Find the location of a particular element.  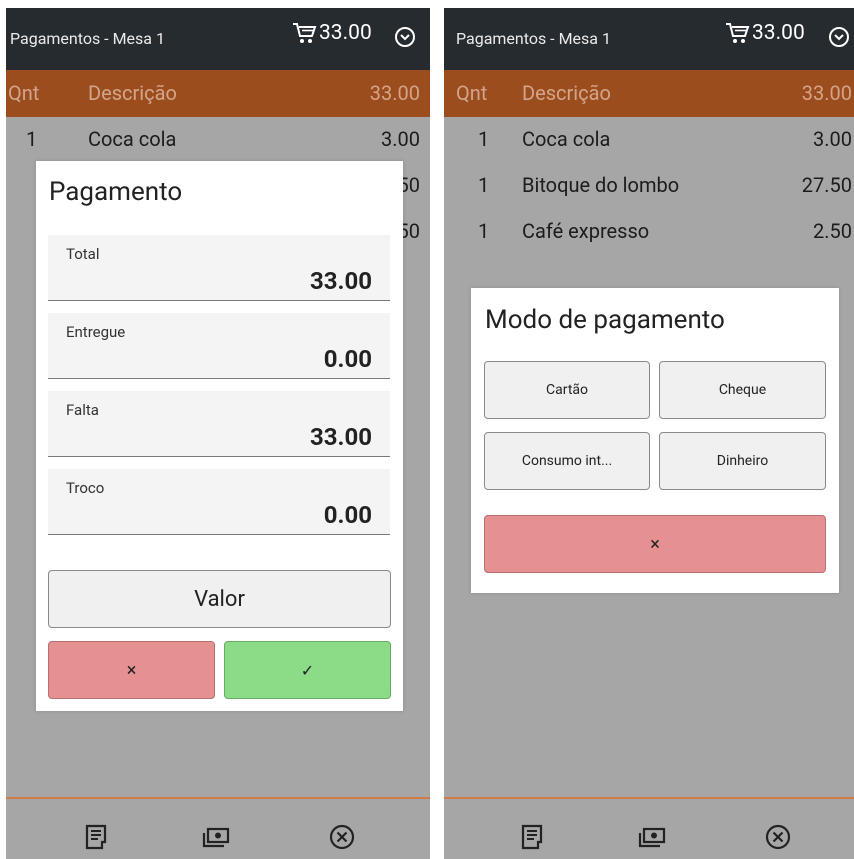

cheque-button: Cheque is located at coordinates (742, 390).